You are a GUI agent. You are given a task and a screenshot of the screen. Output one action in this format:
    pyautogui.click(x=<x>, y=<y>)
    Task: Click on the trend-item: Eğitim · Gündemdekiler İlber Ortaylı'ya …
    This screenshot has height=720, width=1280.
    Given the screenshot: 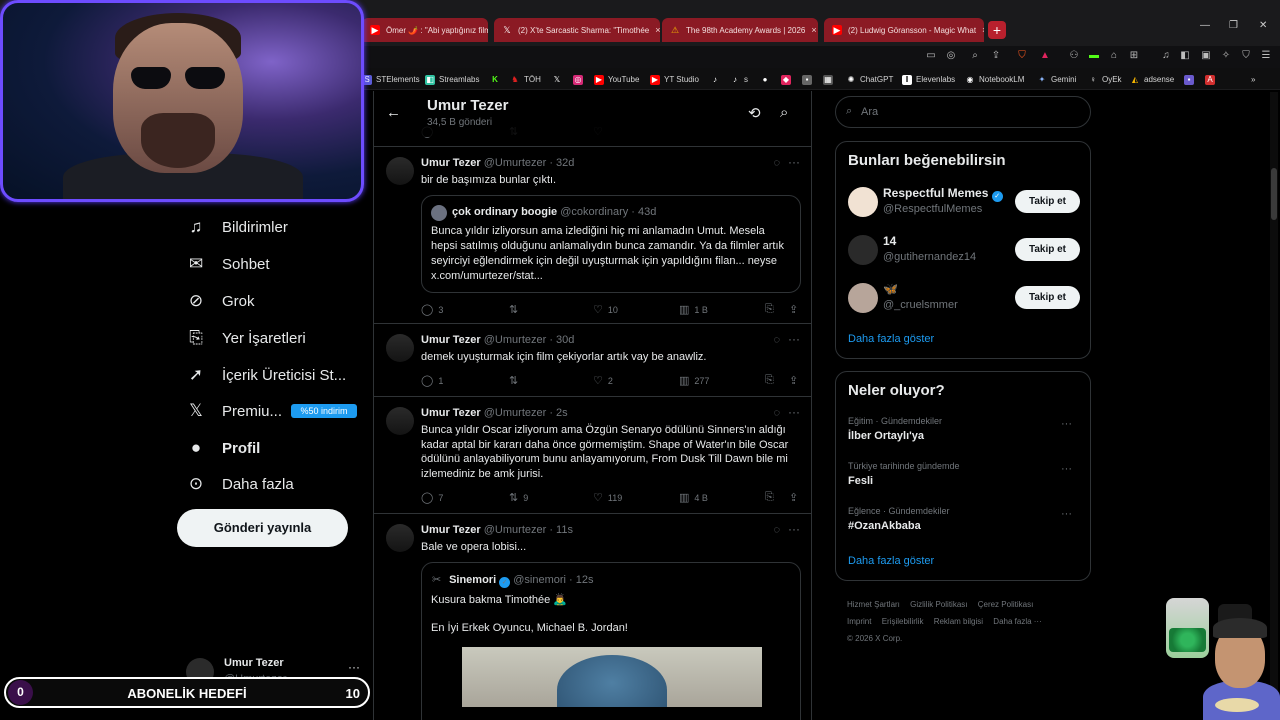 What is the action you would take?
    pyautogui.click(x=964, y=433)
    